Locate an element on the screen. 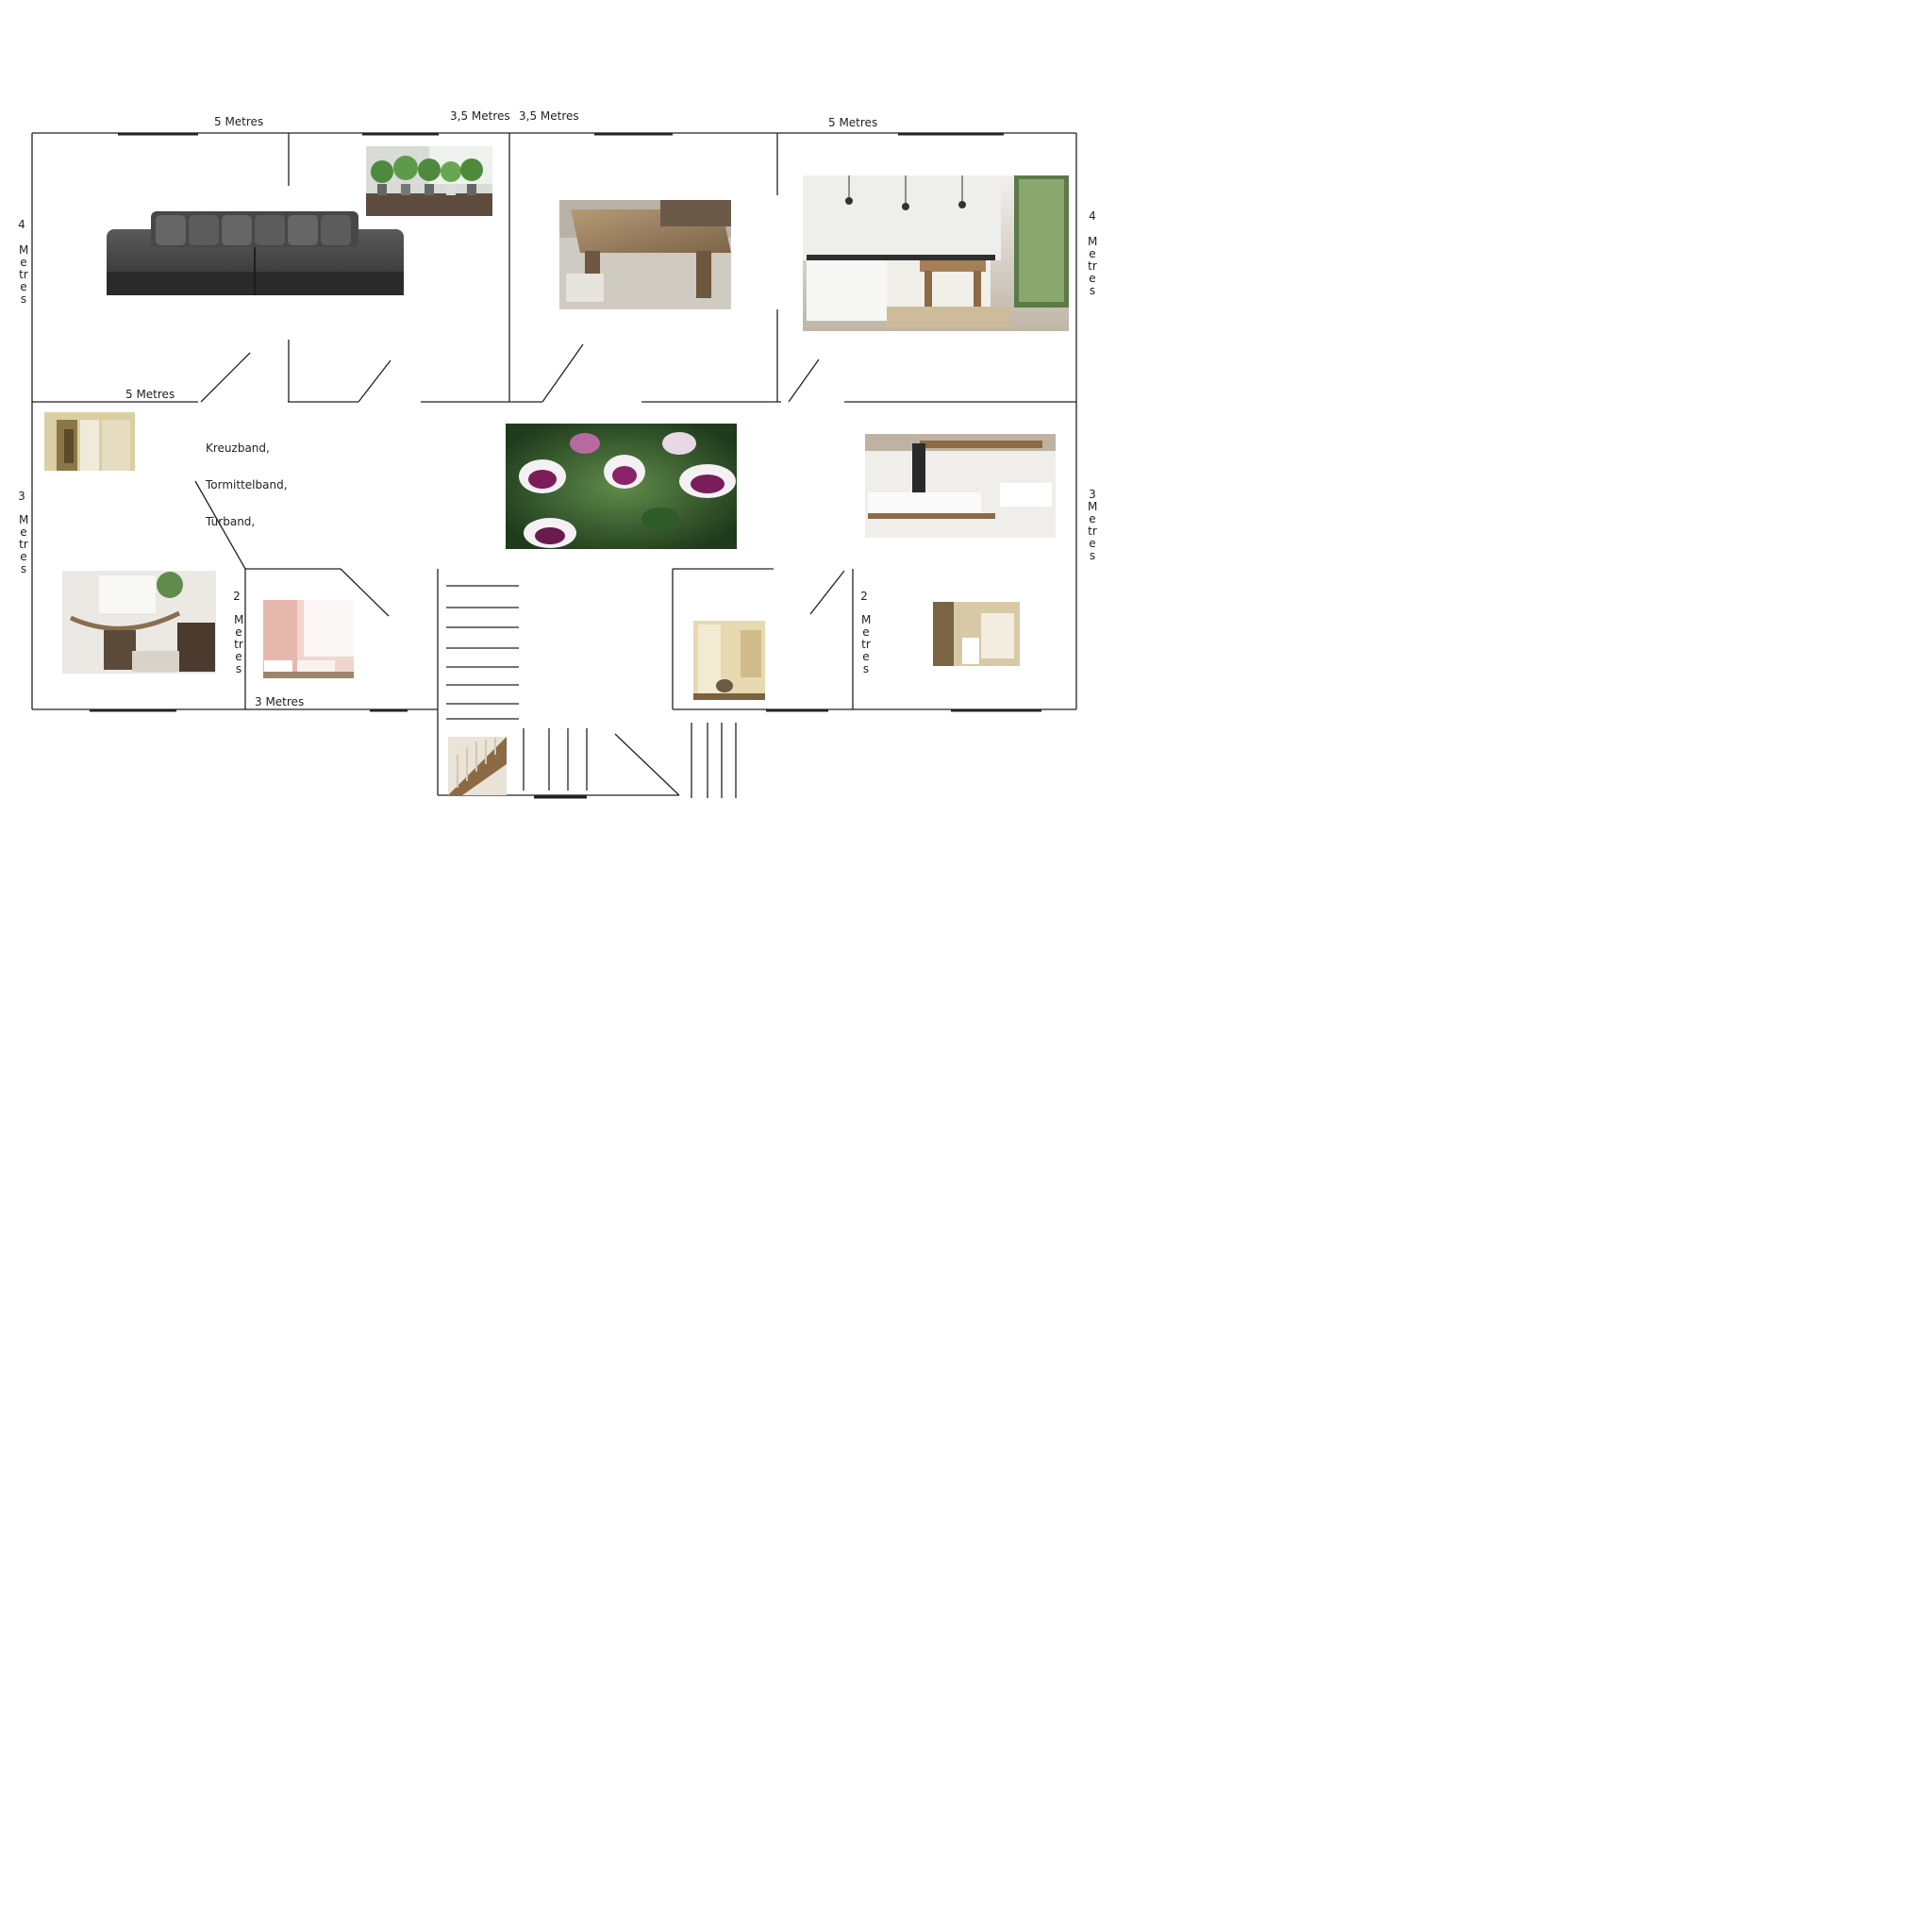 This screenshot has height=1932, width=1932. dimension-left-lower-num: 3 is located at coordinates (22, 496).